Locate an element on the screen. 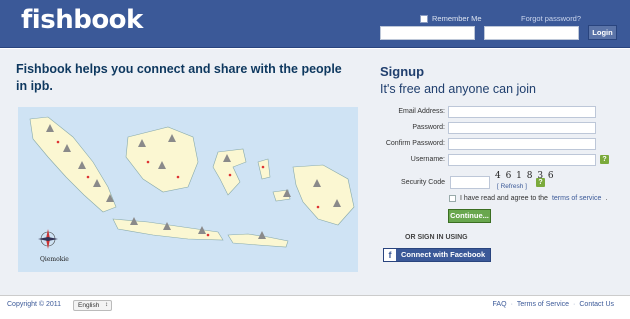  terms-link: Terms of Service is located at coordinates (543, 304).